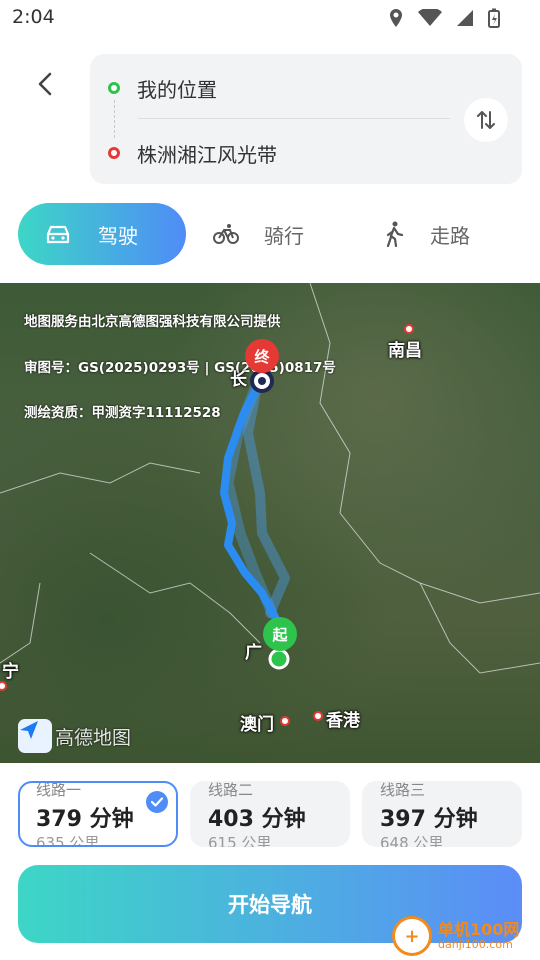 The width and height of the screenshot is (540, 960). What do you see at coordinates (157, 802) in the screenshot?
I see `check-icon` at bounding box center [157, 802].